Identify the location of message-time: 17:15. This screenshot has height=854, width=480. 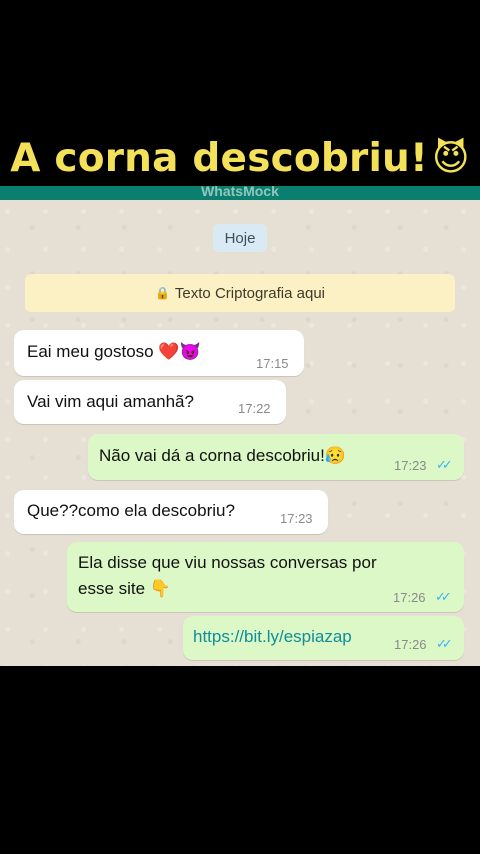
(272, 363).